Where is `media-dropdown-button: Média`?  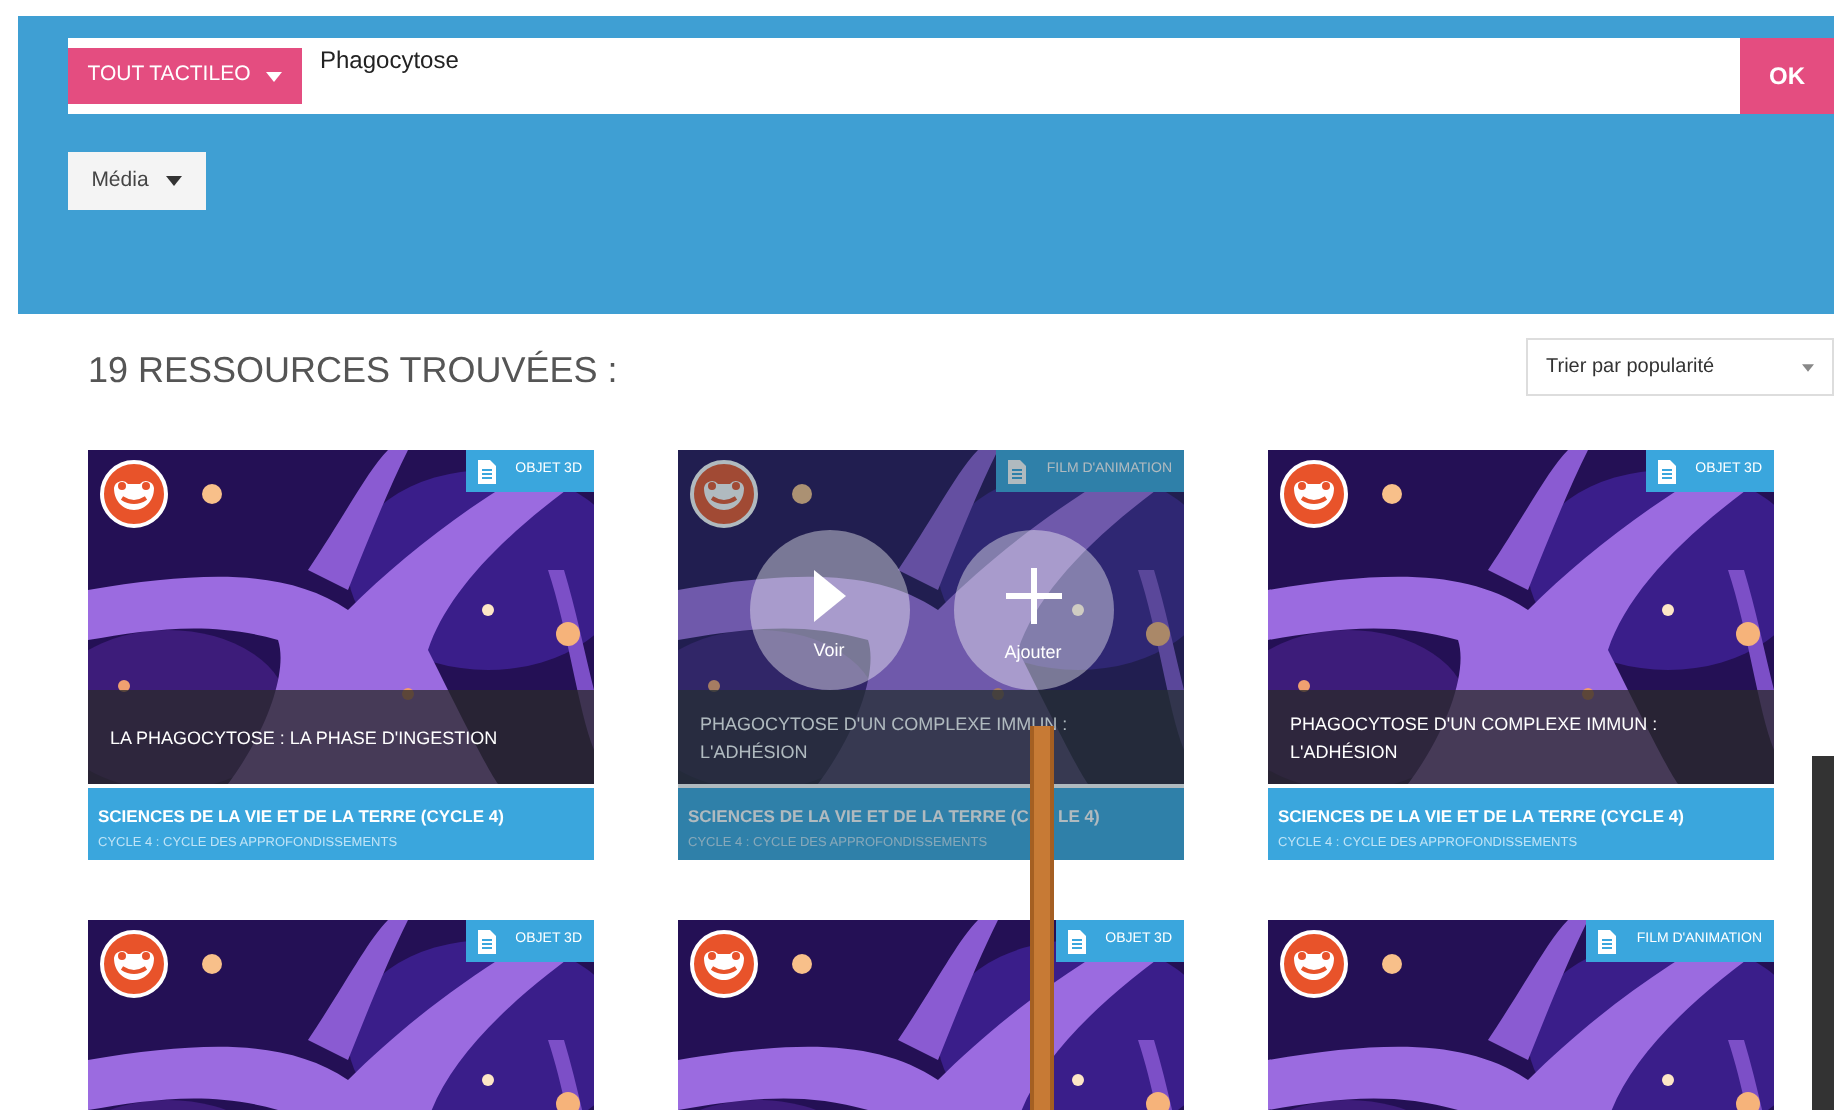 media-dropdown-button: Média is located at coordinates (137, 181).